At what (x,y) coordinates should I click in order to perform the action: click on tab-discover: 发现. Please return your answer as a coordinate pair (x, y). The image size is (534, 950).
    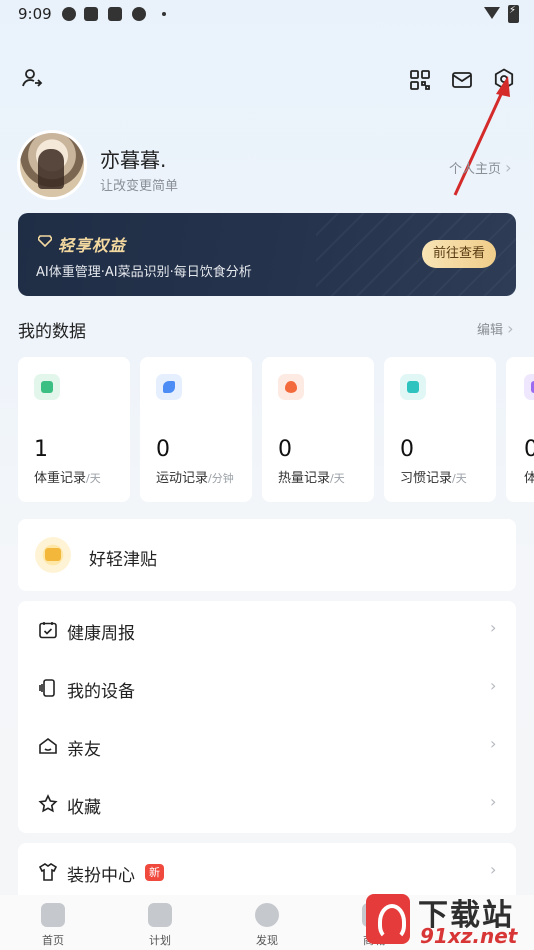
    Looking at the image, I should click on (267, 922).